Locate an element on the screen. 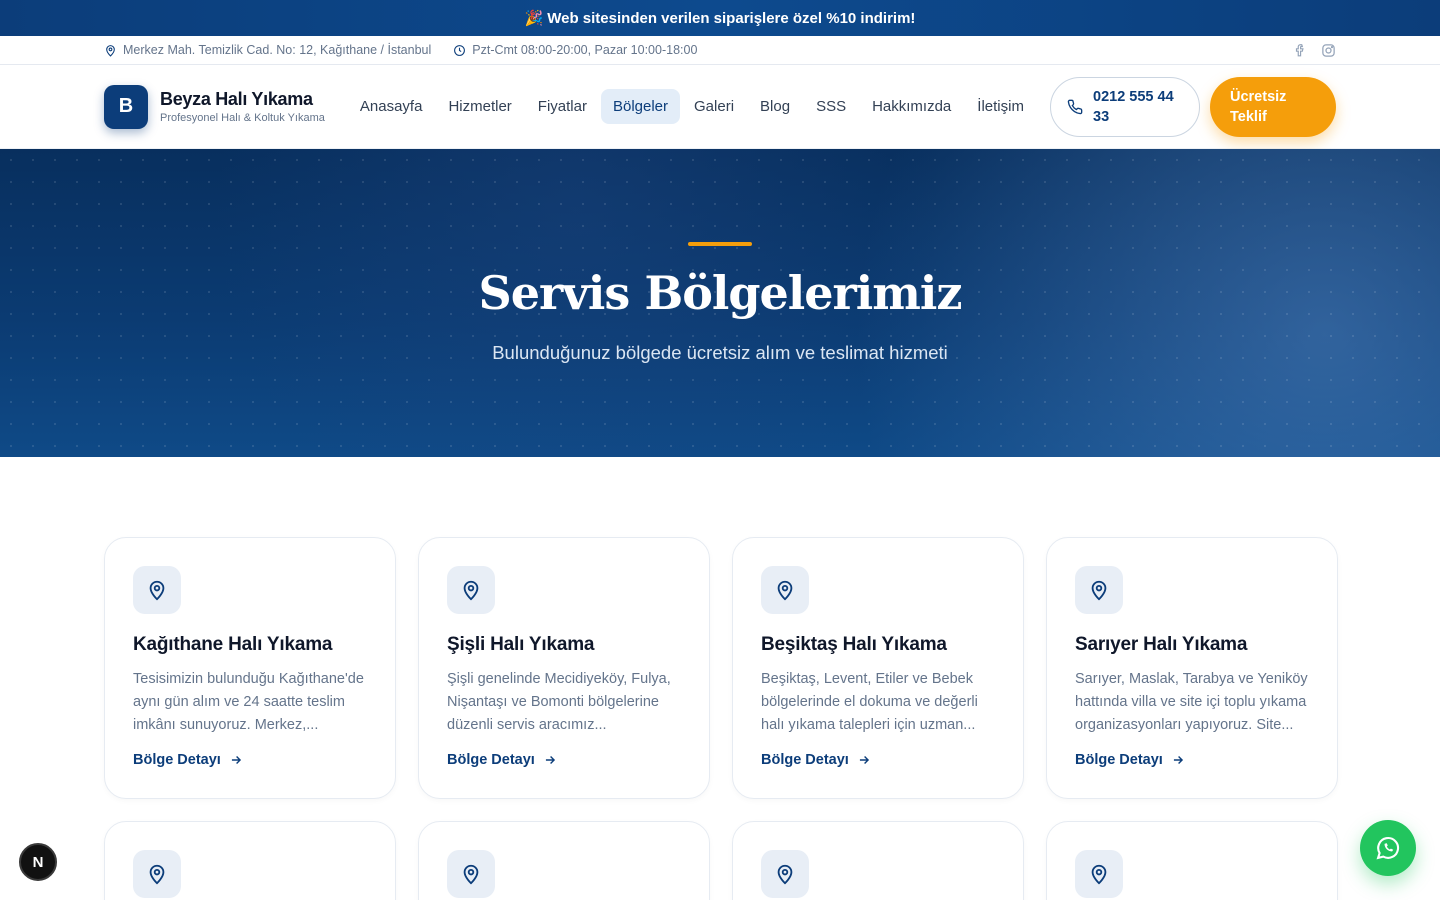 Image resolution: width=1440 pixels, height=900 pixels. whatsapp-button is located at coordinates (1388, 848).